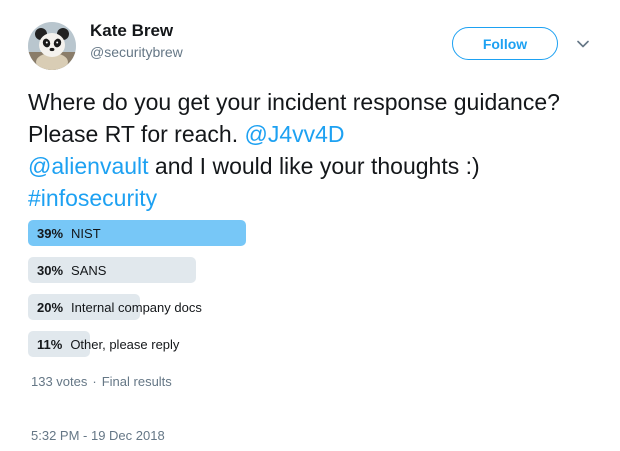  I want to click on hashtag-link: #infosecurity, so click(92, 198).